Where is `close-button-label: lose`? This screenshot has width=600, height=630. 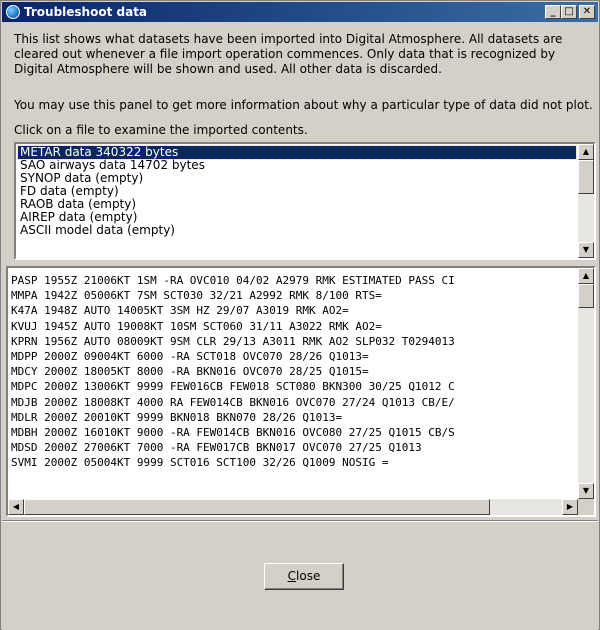
close-button-label: lose is located at coordinates (308, 576).